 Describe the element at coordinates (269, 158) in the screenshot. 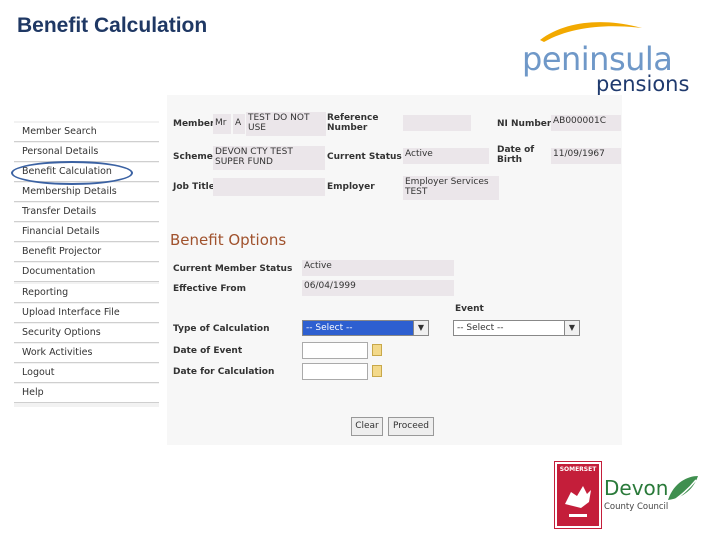

I see `scheme-value: DEVON CTY TEST SUPER FUND` at that location.